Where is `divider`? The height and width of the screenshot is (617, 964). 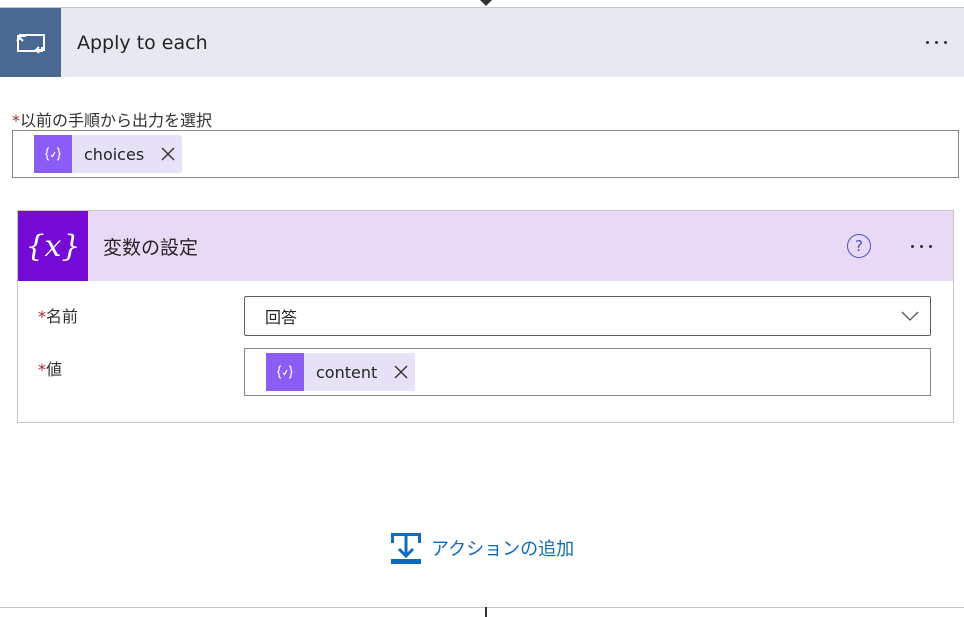 divider is located at coordinates (482, 607).